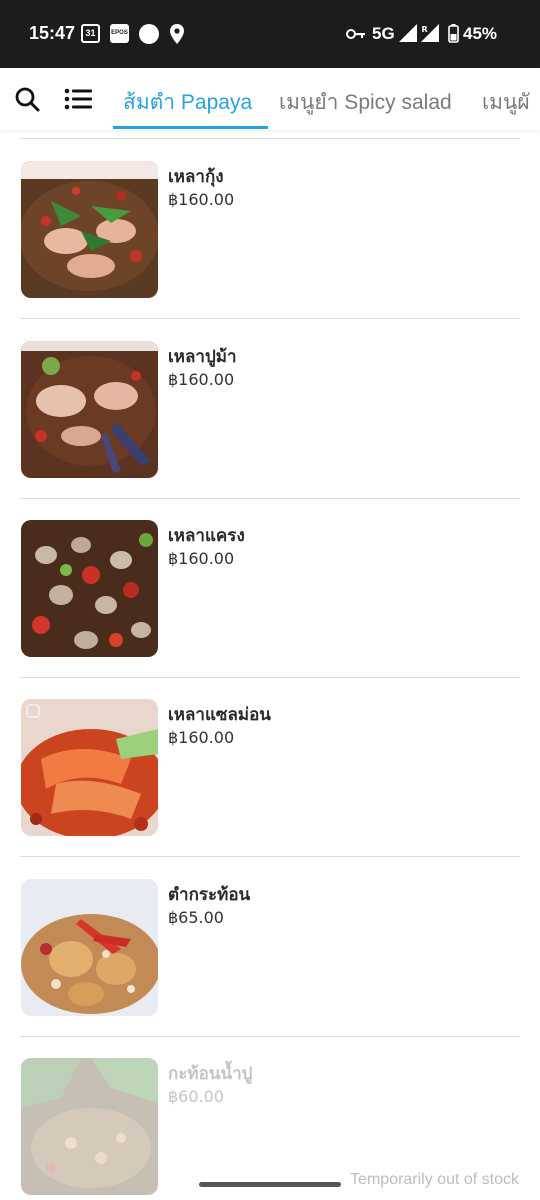  I want to click on svg-text: R, so click(425, 29).